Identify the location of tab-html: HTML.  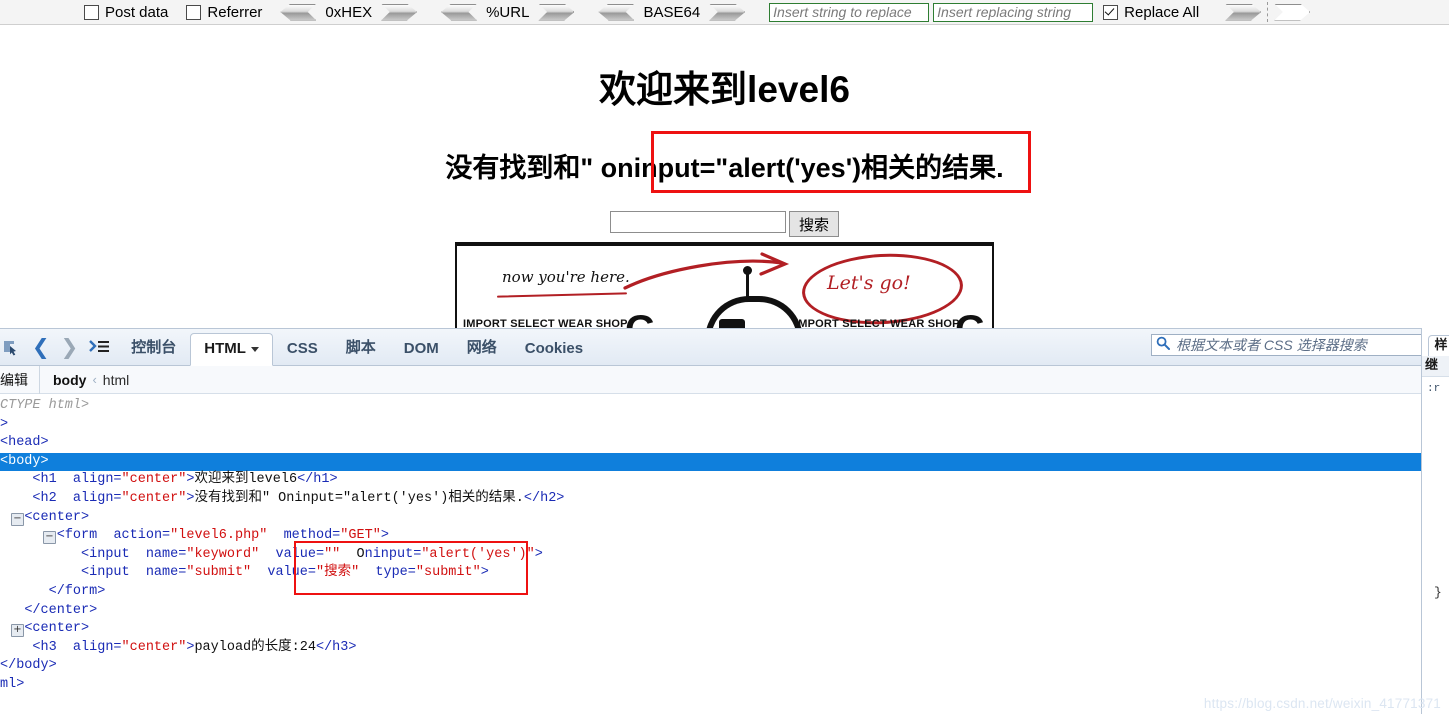
(231, 349).